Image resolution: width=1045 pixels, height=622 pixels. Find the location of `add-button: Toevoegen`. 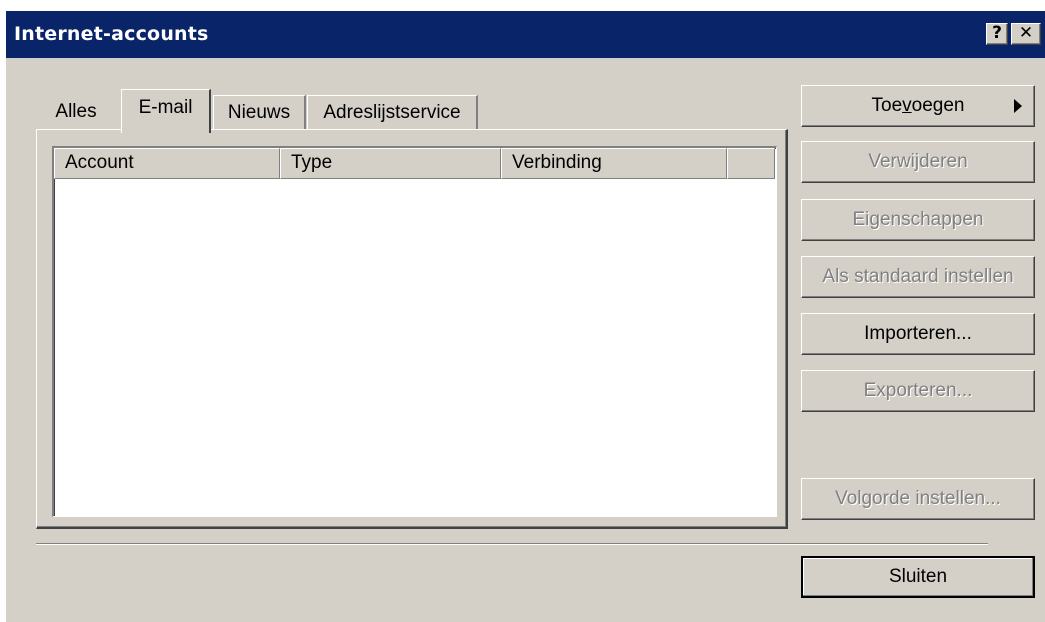

add-button: Toevoegen is located at coordinates (918, 106).